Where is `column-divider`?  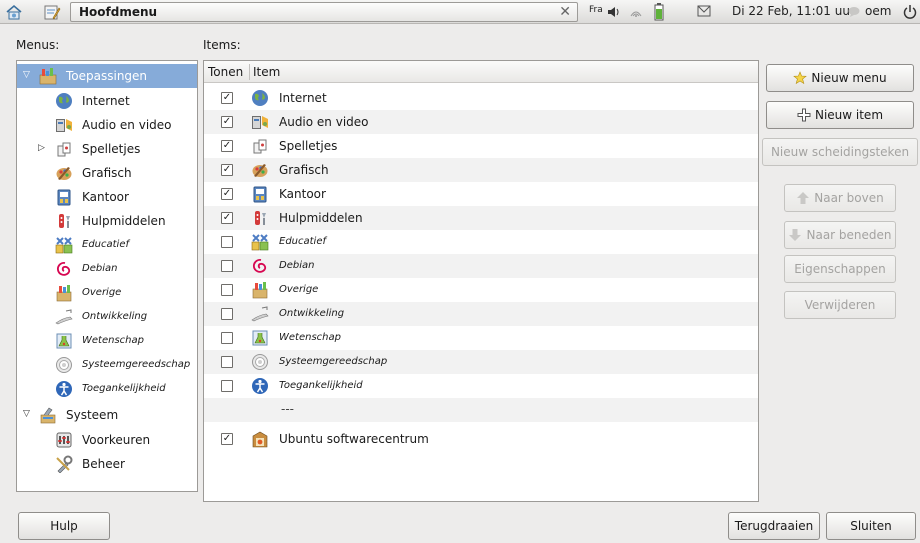 column-divider is located at coordinates (249, 72).